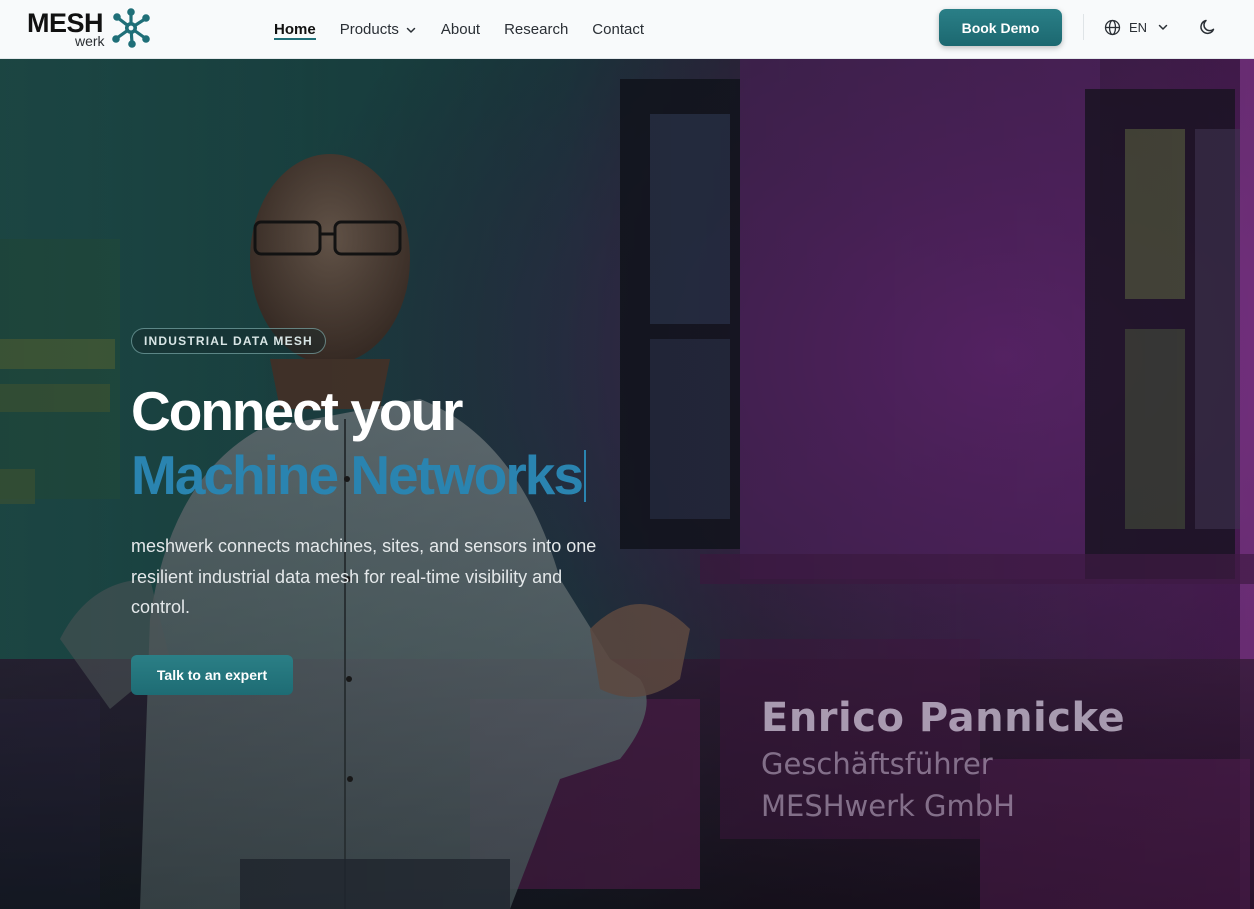  I want to click on nav-about: About, so click(460, 29).